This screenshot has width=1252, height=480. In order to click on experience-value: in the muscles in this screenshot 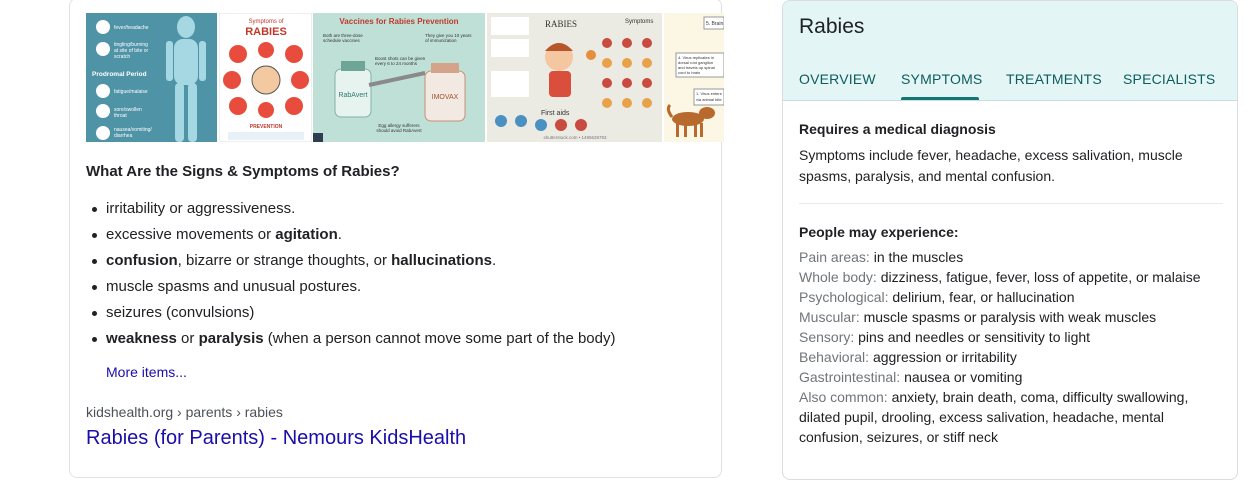, I will do `click(918, 257)`.